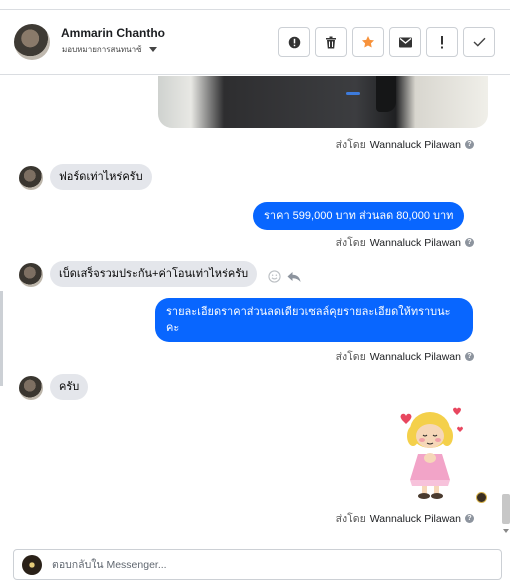 Image resolution: width=512 pixels, height=582 pixels. What do you see at coordinates (431, 454) in the screenshot?
I see `sally-sticker` at bounding box center [431, 454].